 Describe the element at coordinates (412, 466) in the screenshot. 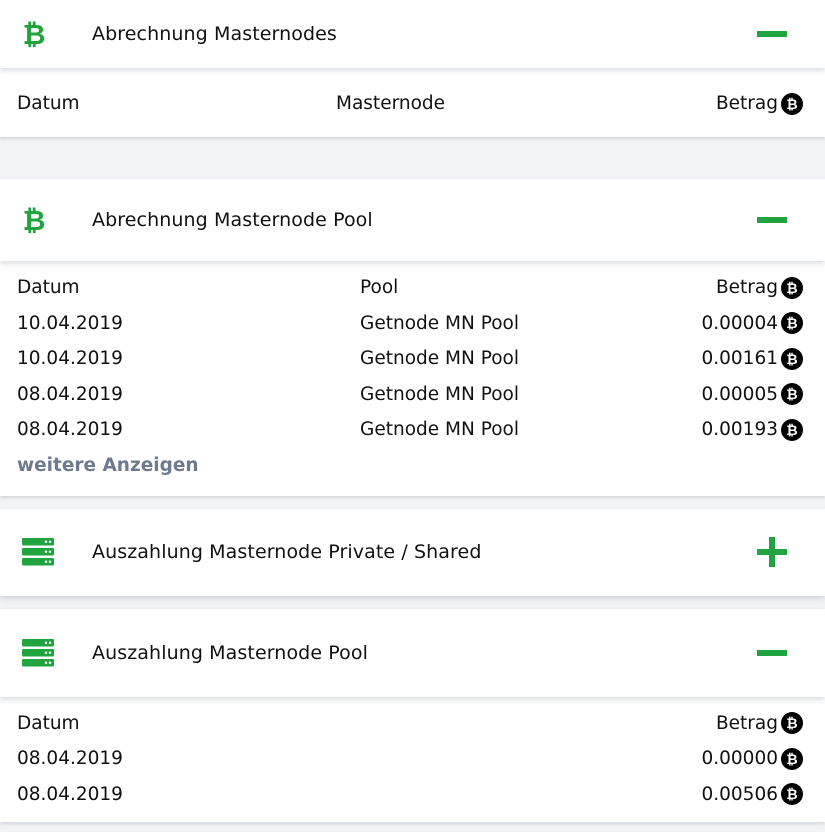

I see `show-more-link: weitere Anzeigen` at that location.